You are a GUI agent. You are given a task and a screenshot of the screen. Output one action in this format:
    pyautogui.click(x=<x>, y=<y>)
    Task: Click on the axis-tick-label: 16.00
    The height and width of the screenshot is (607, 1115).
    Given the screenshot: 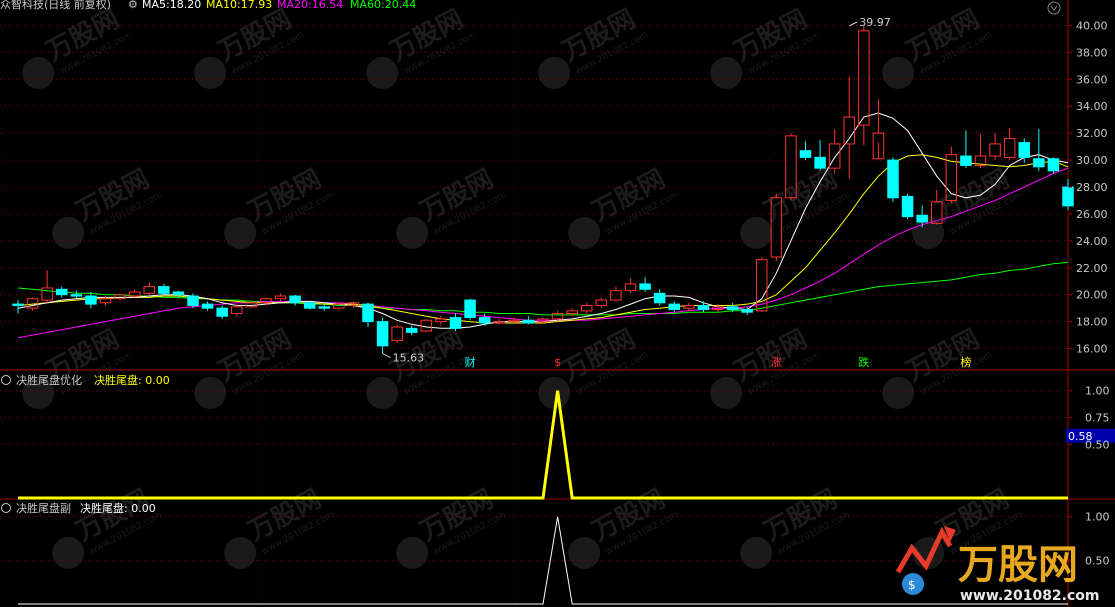 What is the action you would take?
    pyautogui.click(x=1092, y=349)
    